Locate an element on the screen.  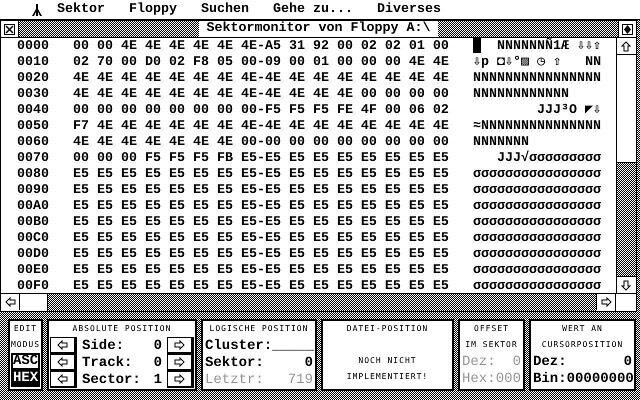
hex-bytes: 4E 4E 4E 4E 4E 4E 4E 4E-4E 4E 4E 4E 00 00 00 00 is located at coordinates (273, 95).